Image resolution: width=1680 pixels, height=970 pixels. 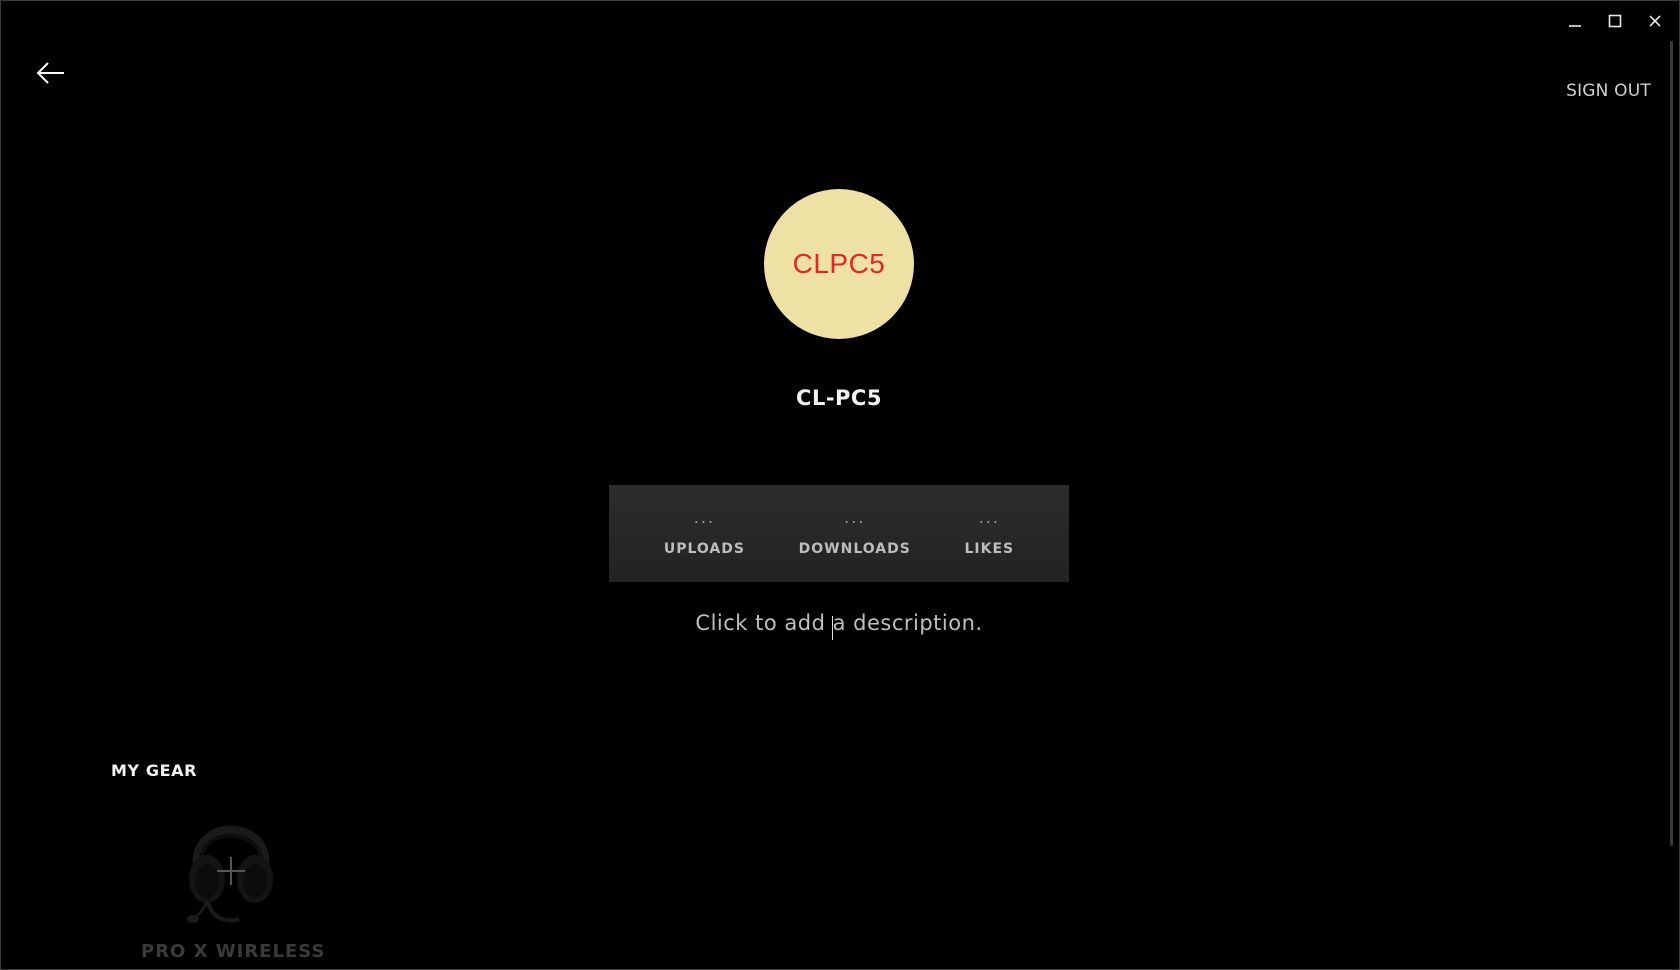 What do you see at coordinates (1608, 91) in the screenshot?
I see `sign-out-button: SIGN OUT` at bounding box center [1608, 91].